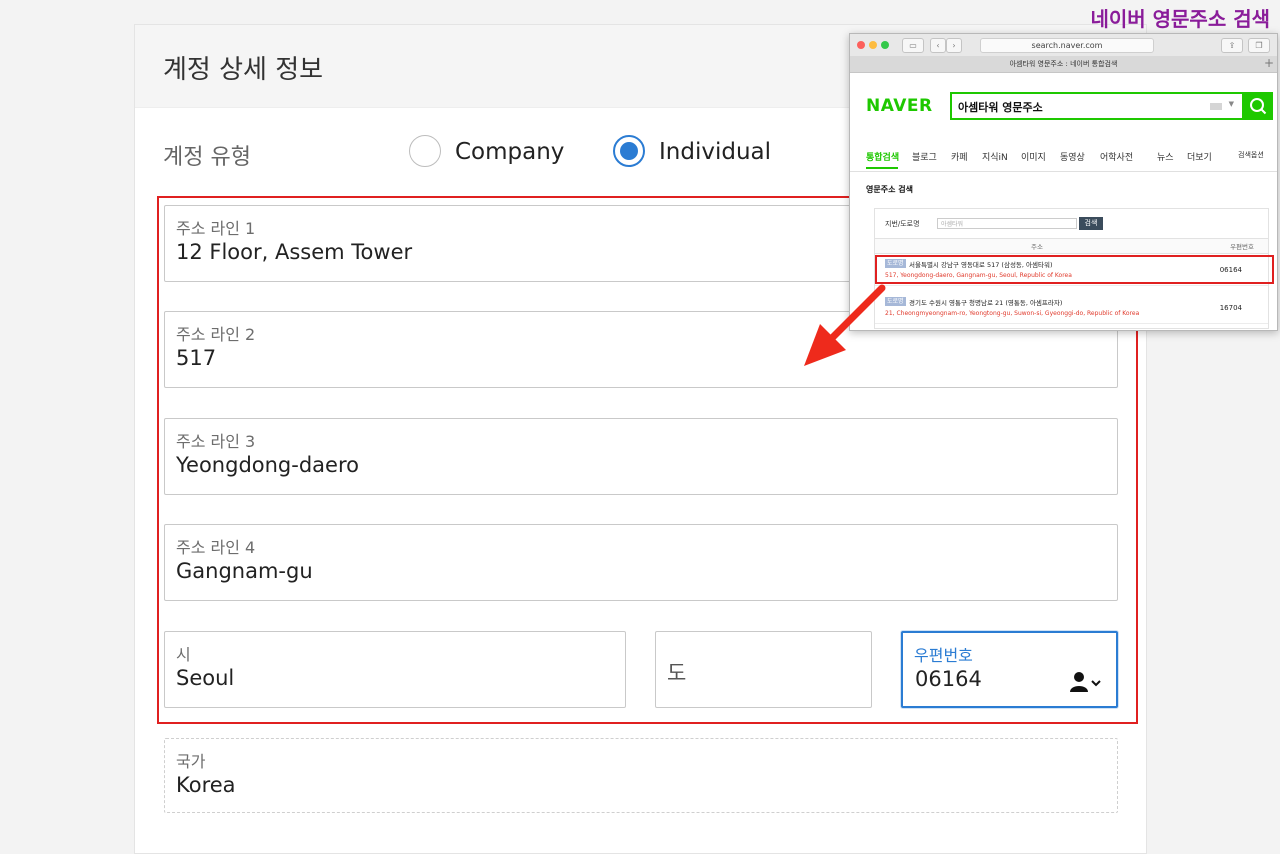  What do you see at coordinates (1086, 682) in the screenshot?
I see `contact-autofill-icon` at bounding box center [1086, 682].